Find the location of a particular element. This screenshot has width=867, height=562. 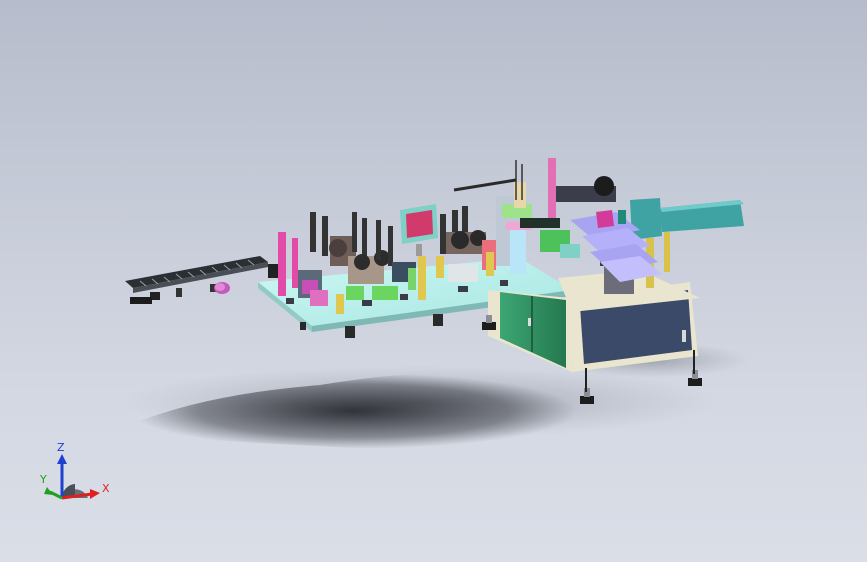

z-axis-label: Z is located at coordinates (61, 447).